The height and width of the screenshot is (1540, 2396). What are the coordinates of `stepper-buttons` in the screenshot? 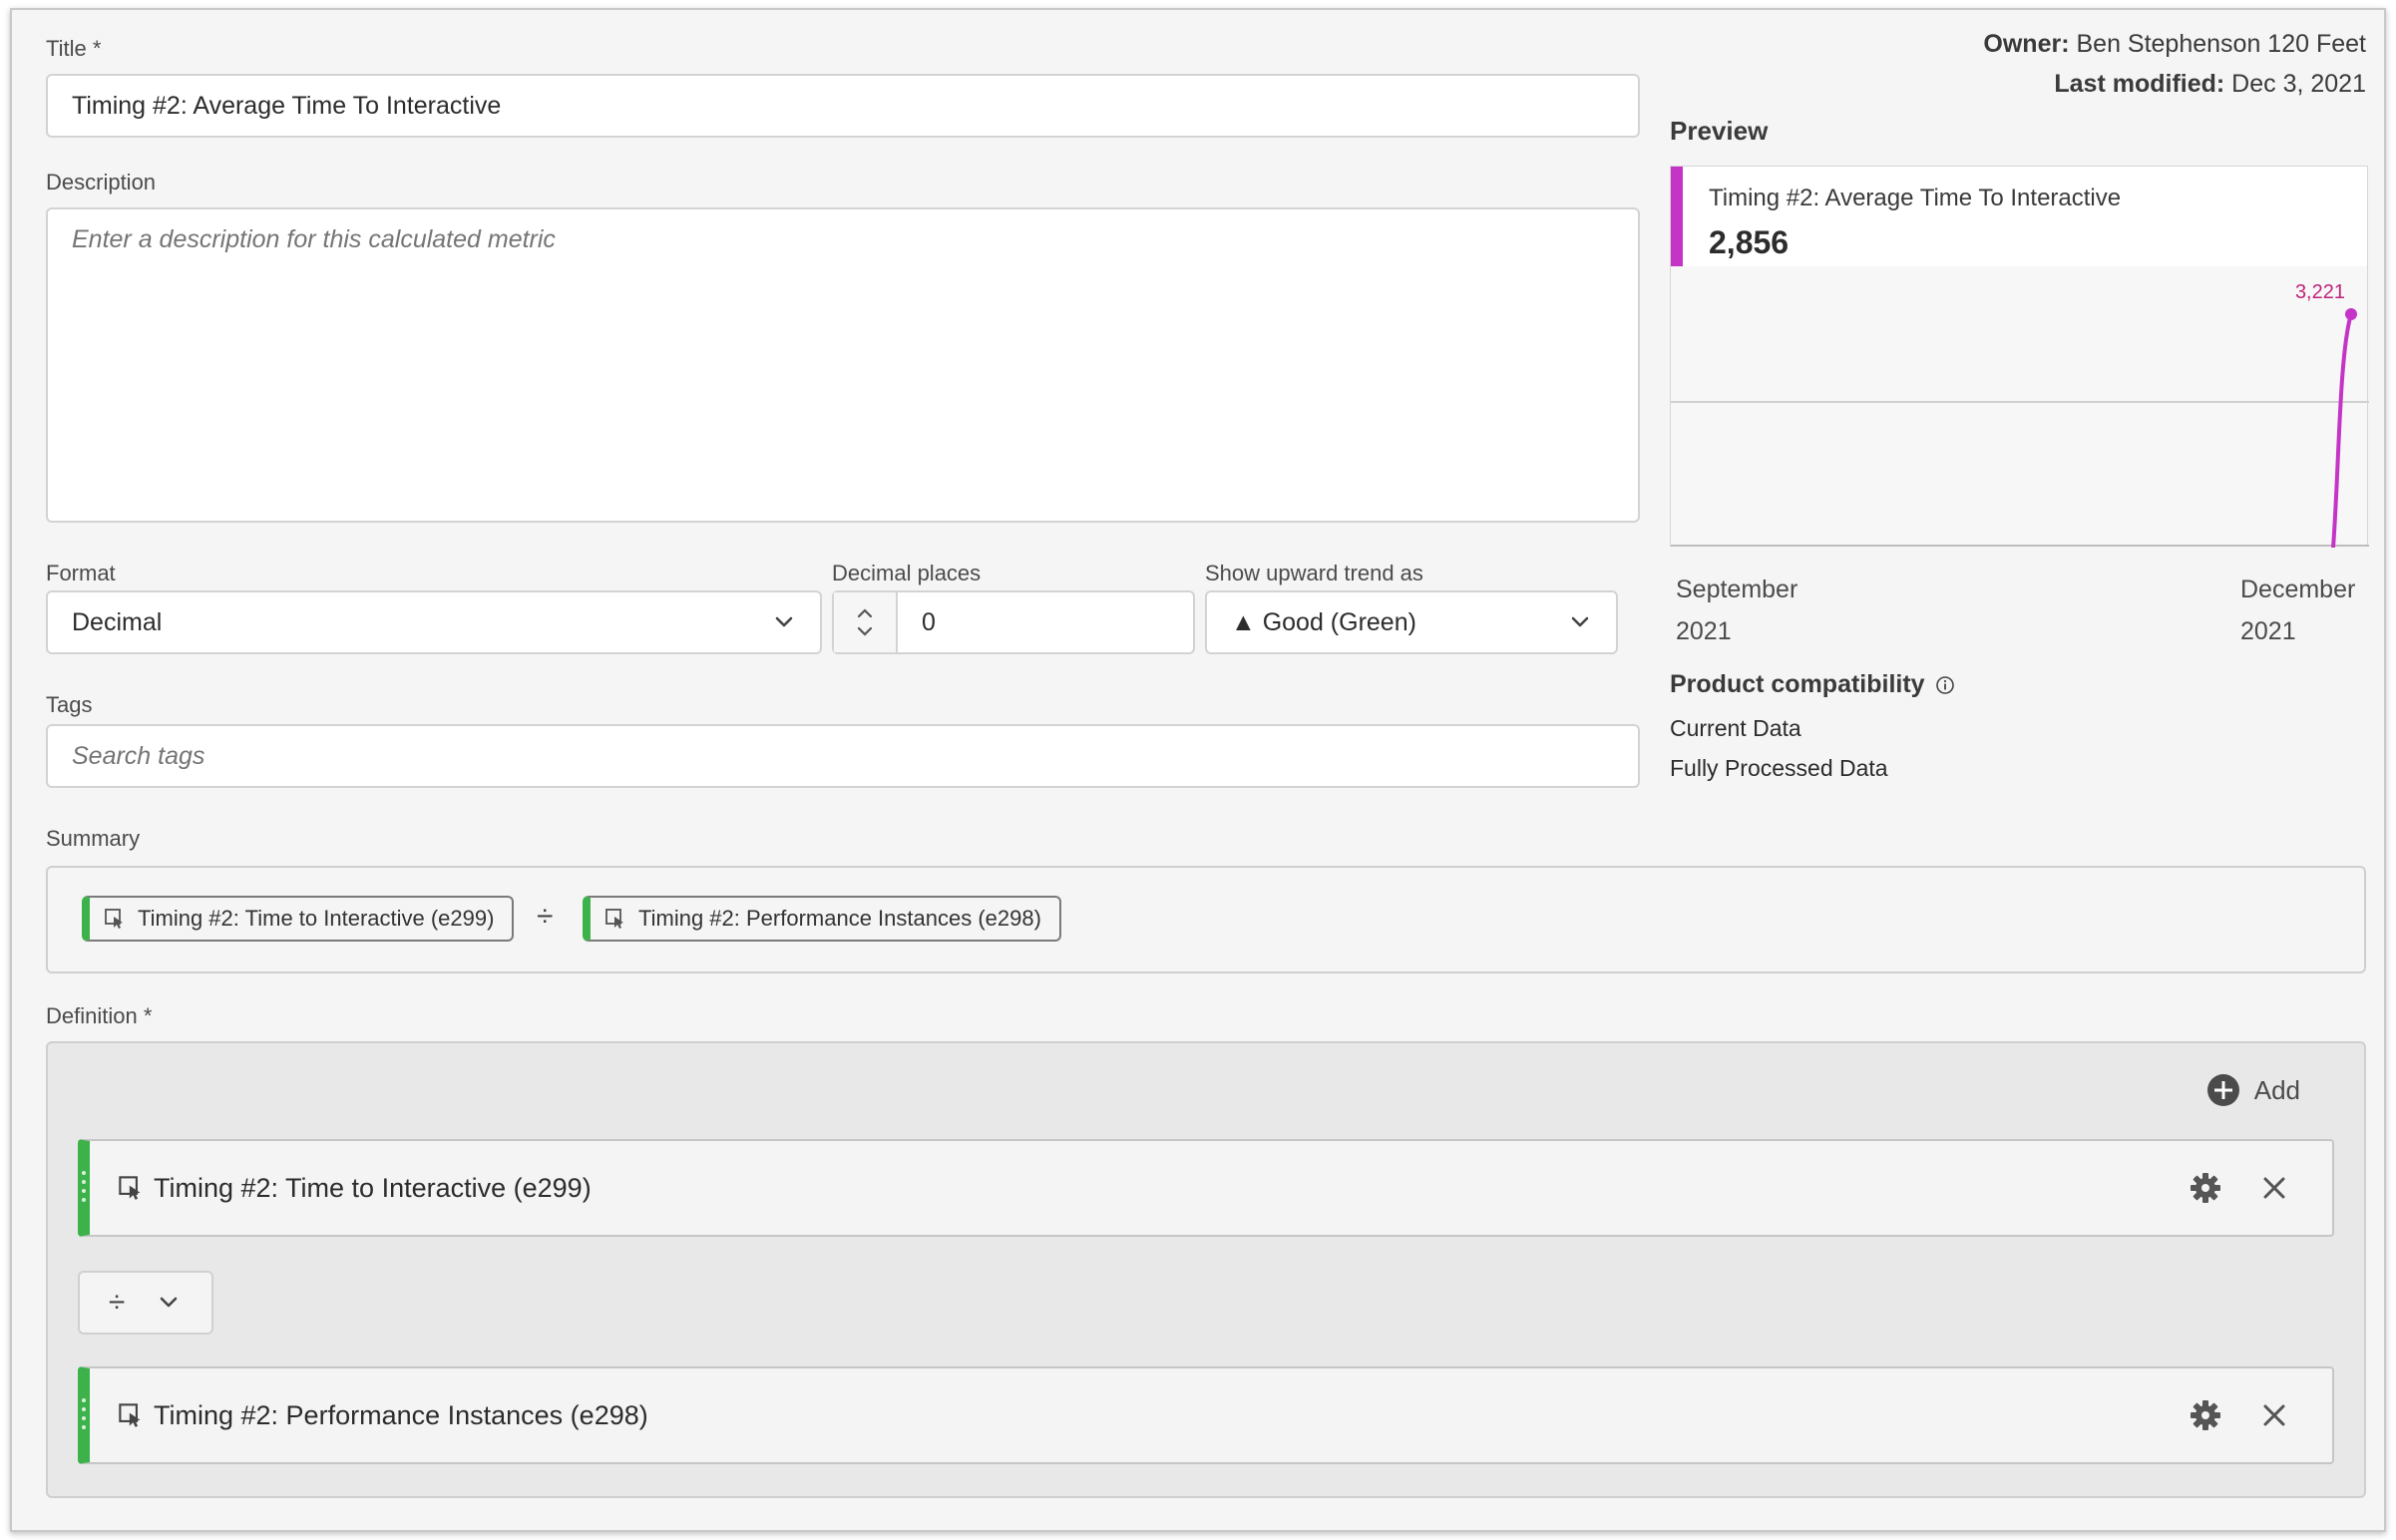 It's located at (866, 622).